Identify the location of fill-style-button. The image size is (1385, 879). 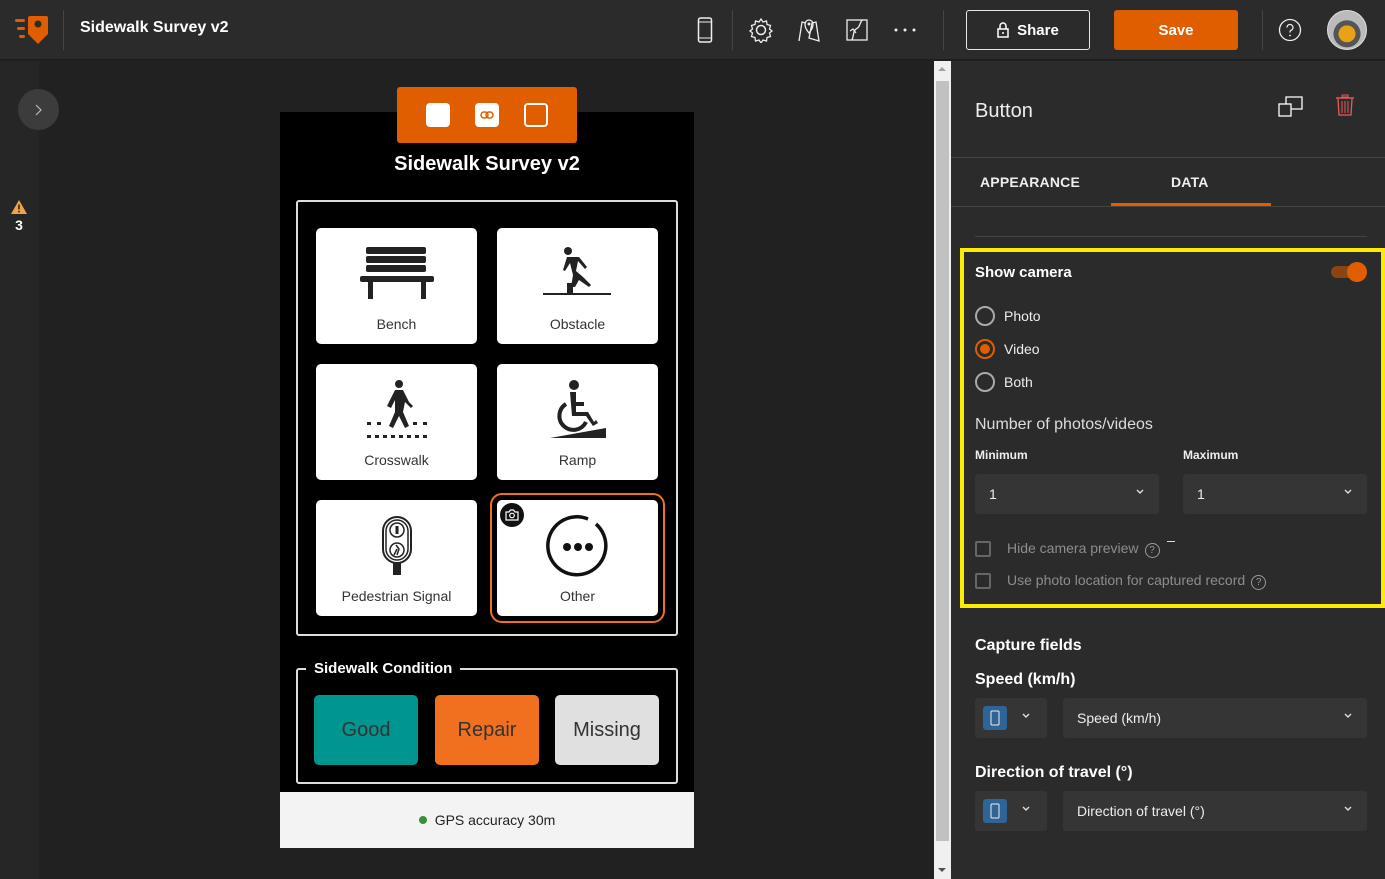
(437, 115).